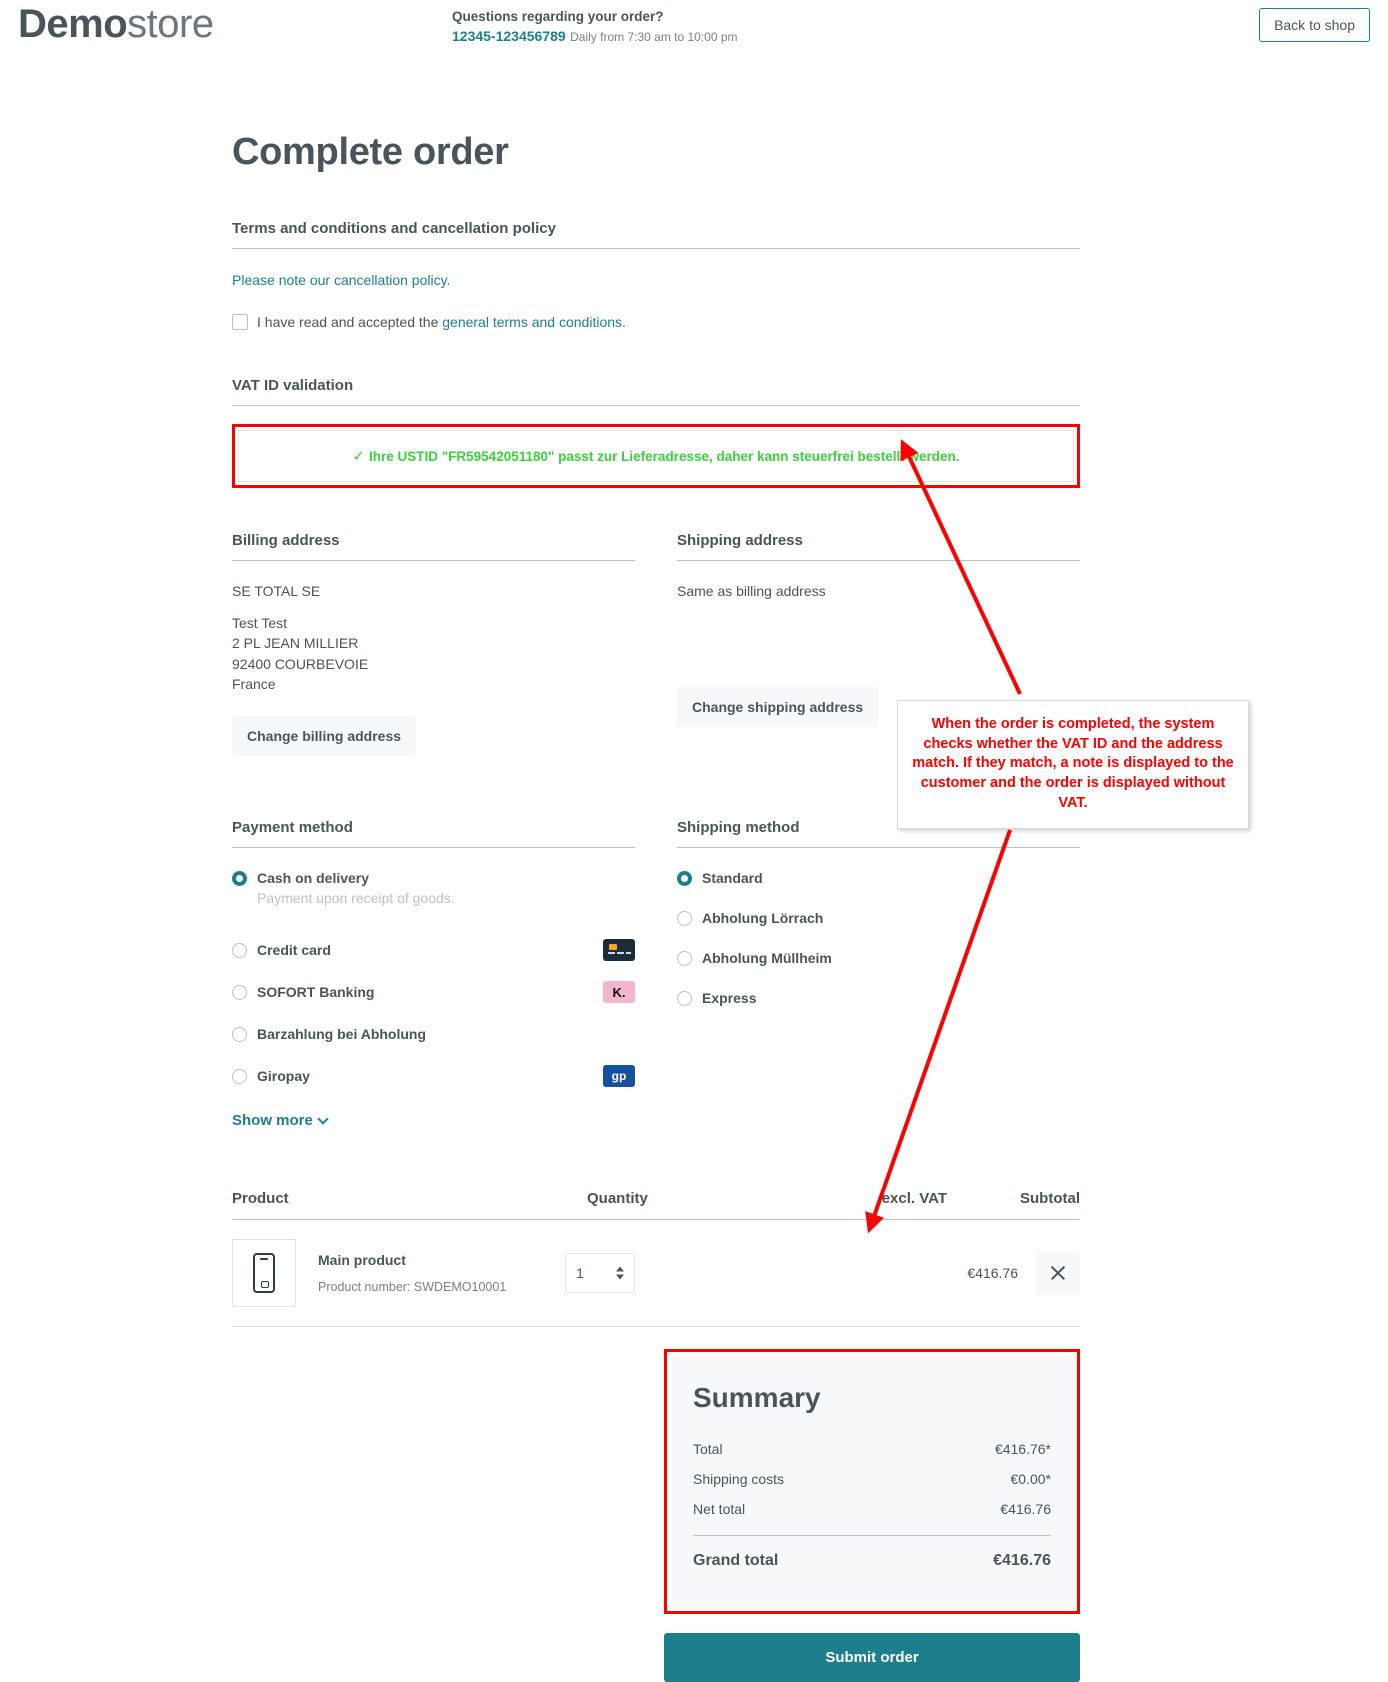 This screenshot has height=1682, width=1388. What do you see at coordinates (654, 37) in the screenshot?
I see `contact-hours: Daily from 7:30 am to 10:00 pm` at bounding box center [654, 37].